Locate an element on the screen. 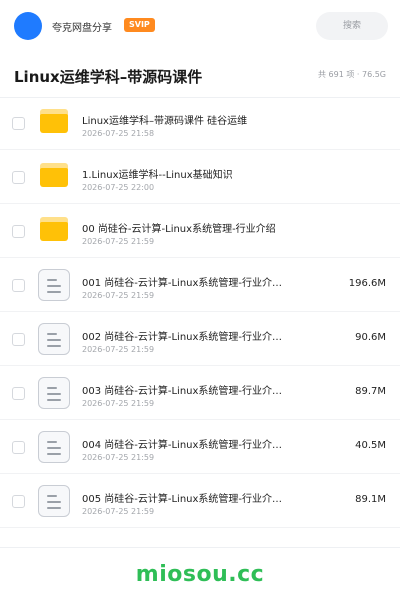  file-name: Linux运维学科–带源码课件 硅谷运维 is located at coordinates (165, 121).